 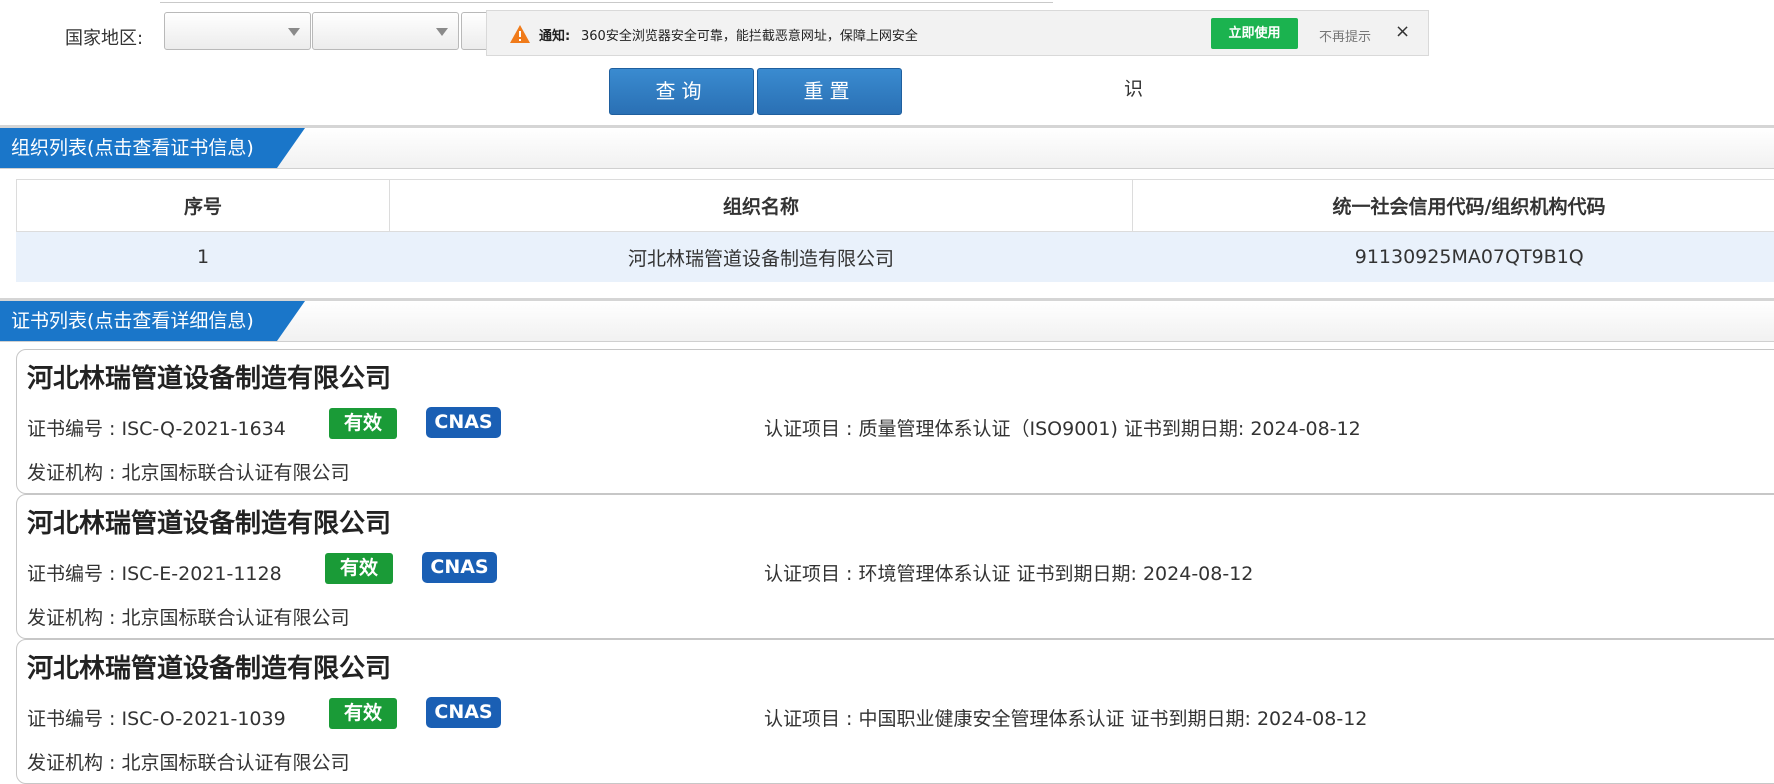 What do you see at coordinates (887, 320) in the screenshot?
I see `cert-list-header: 证书列表(点击查看详细信息)` at bounding box center [887, 320].